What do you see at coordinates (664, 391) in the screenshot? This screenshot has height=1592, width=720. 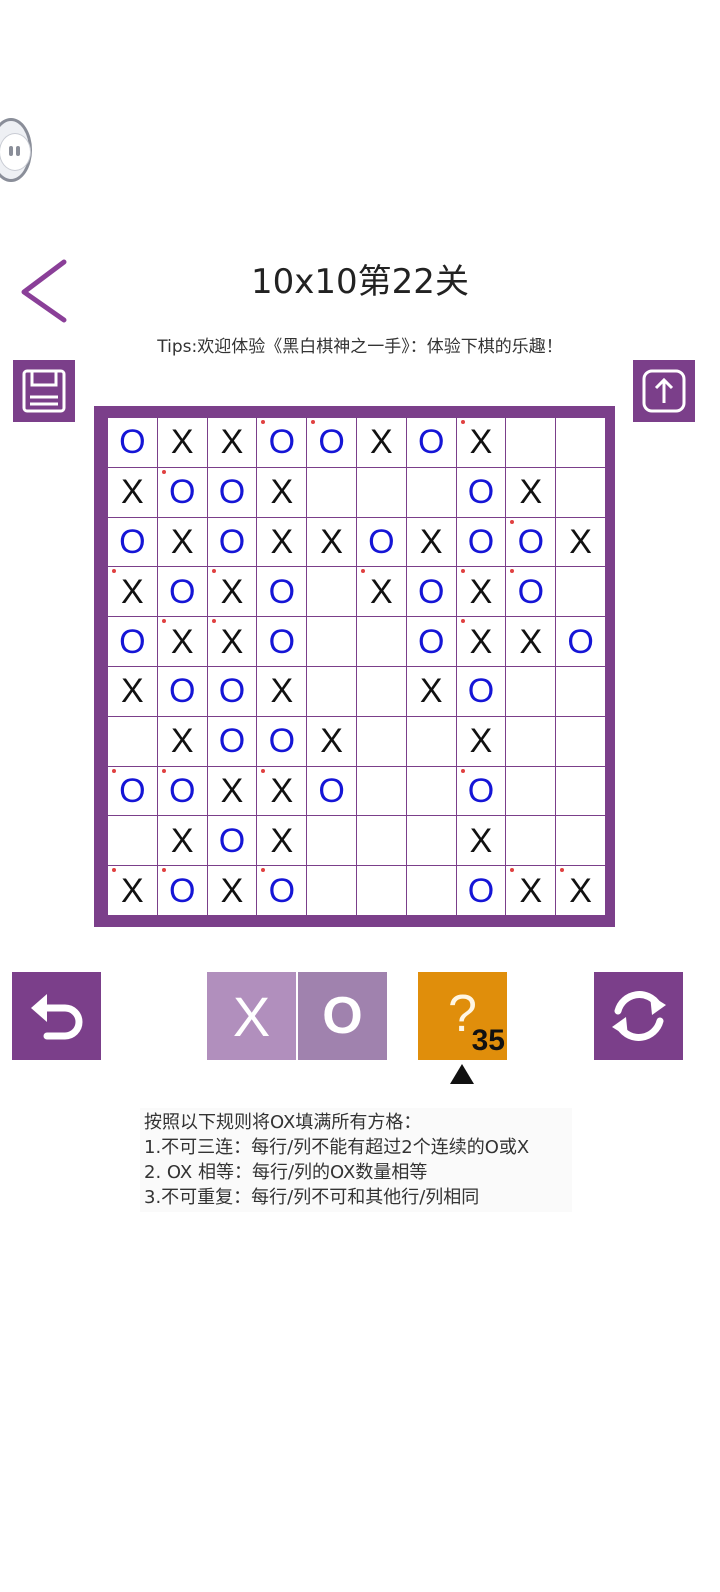 I see `share-button` at bounding box center [664, 391].